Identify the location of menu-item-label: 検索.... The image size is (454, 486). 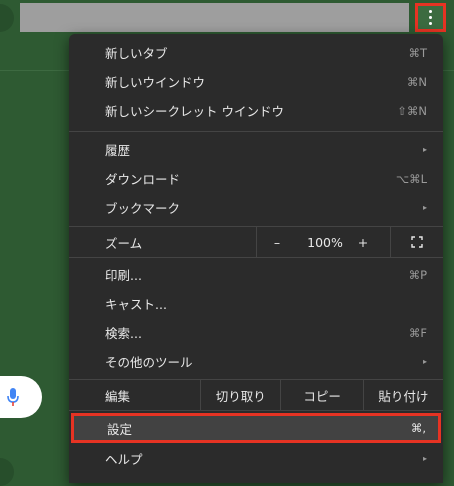
(123, 333).